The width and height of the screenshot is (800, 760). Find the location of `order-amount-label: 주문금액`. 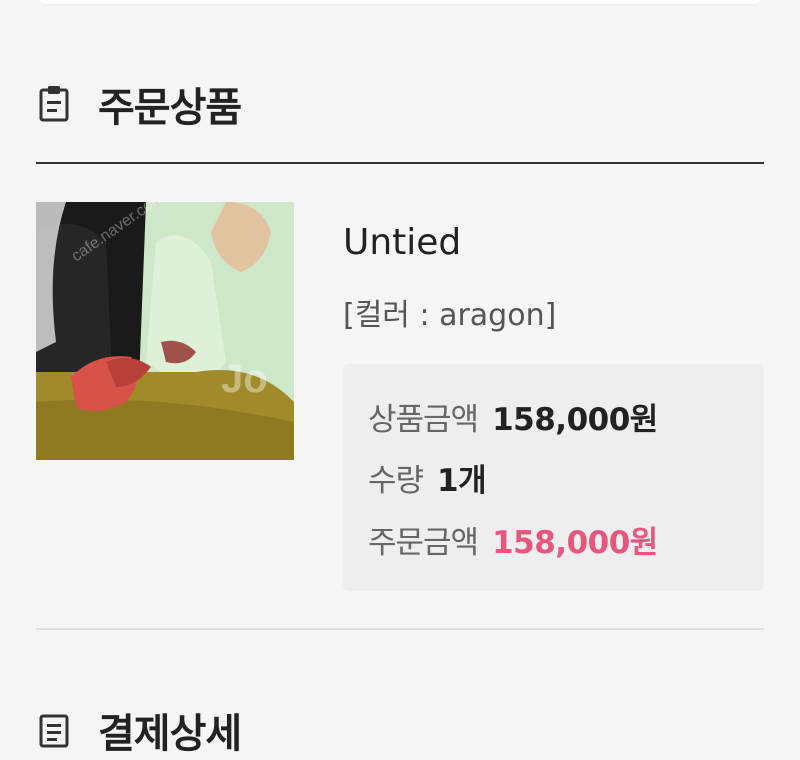

order-amount-label: 주문금액 is located at coordinates (423, 543).